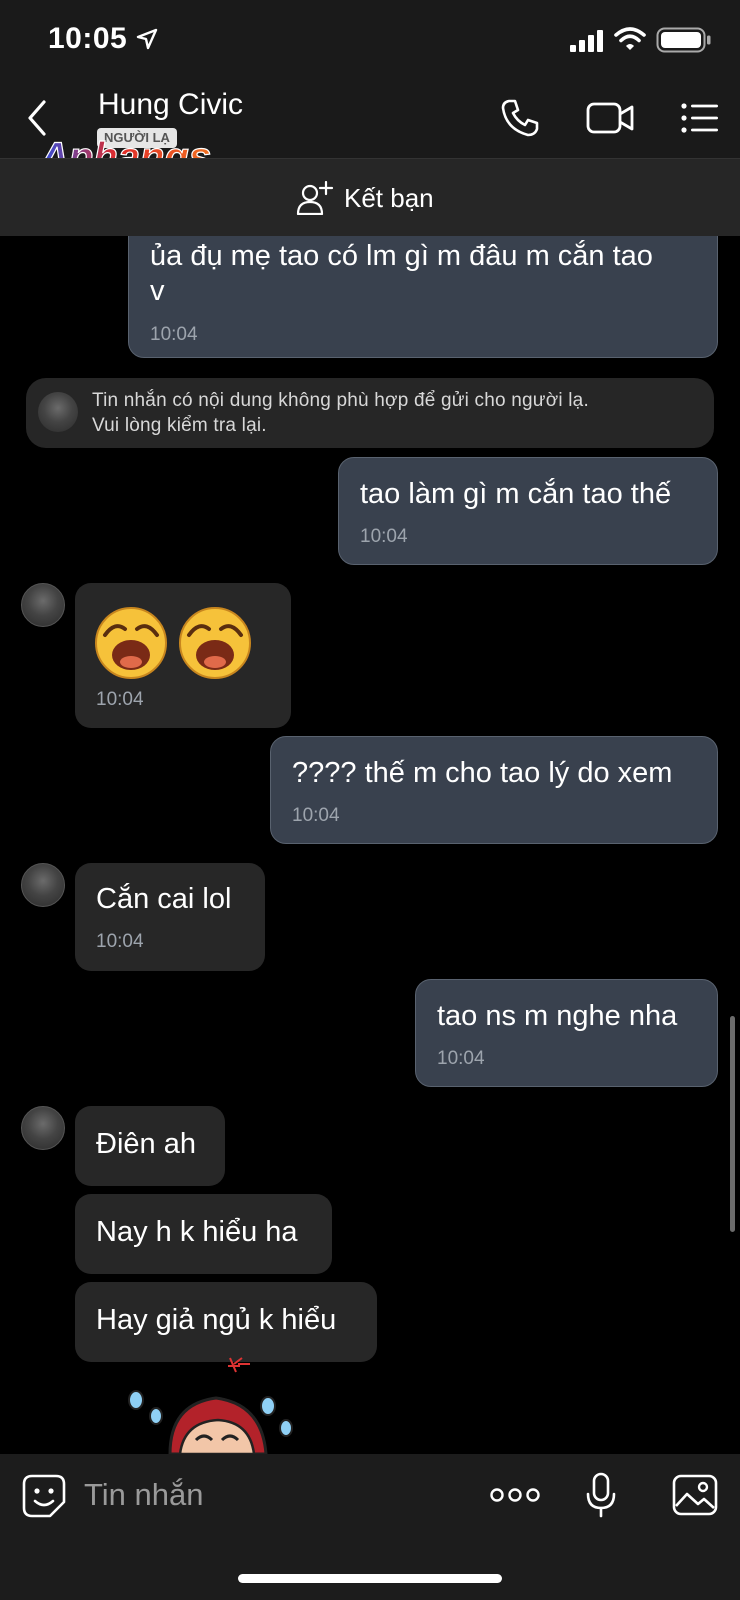  What do you see at coordinates (586, 41) in the screenshot?
I see `signal-icon` at bounding box center [586, 41].